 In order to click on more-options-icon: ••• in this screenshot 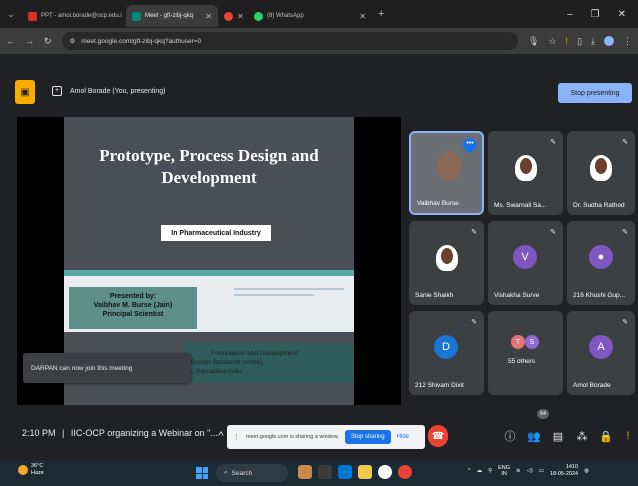, I will do `click(470, 145)`.